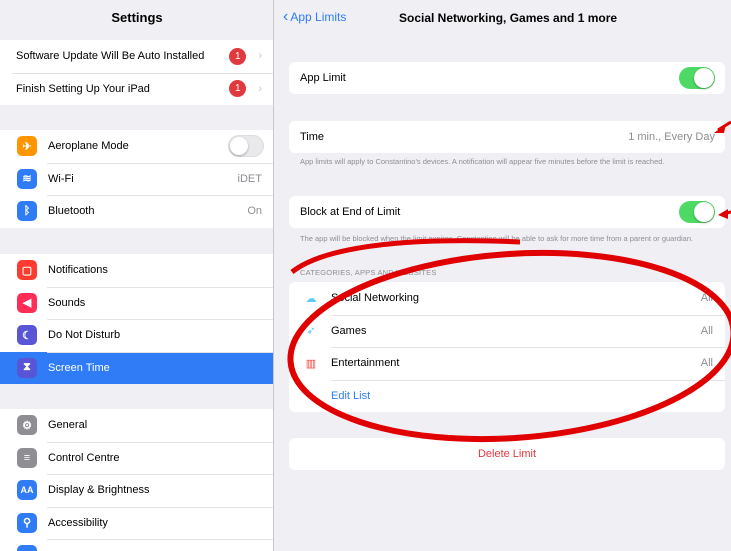 The image size is (731, 551). I want to click on sidebar-title: Settings, so click(137, 17).